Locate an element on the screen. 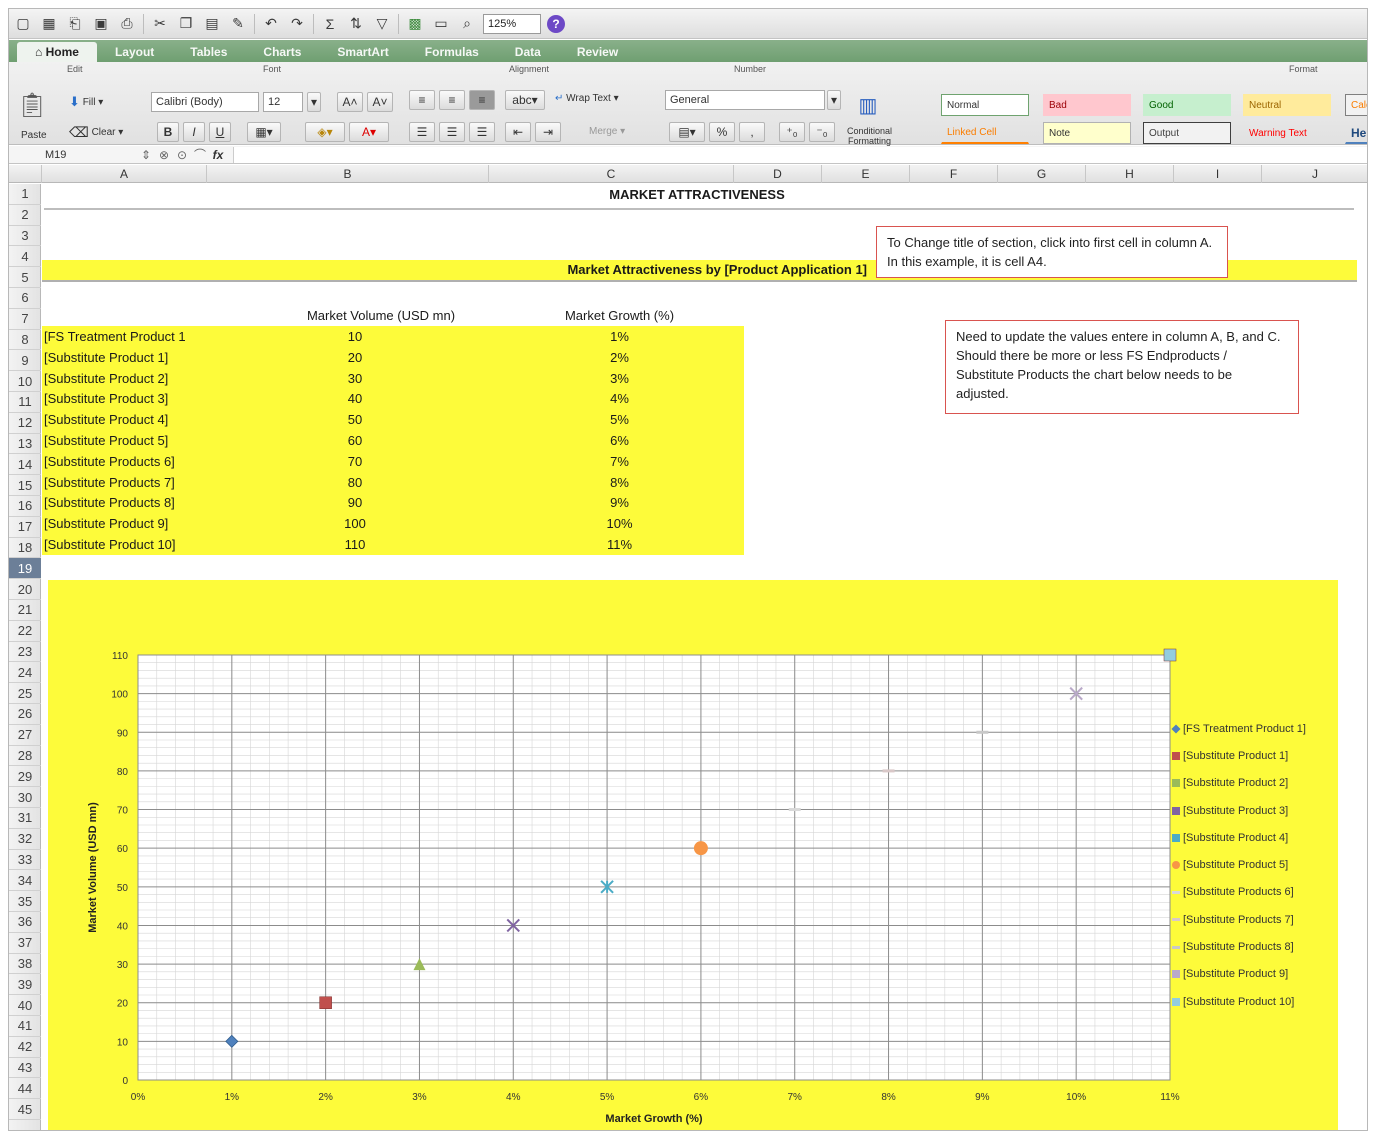  paste-button: Paste is located at coordinates (34, 135).